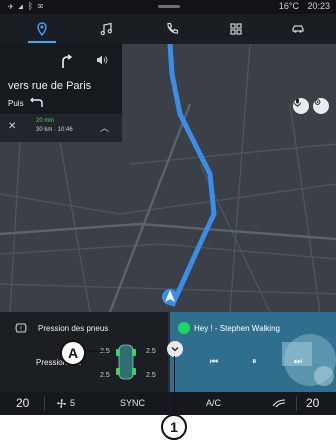  I want to click on tyre-pressure-icon: !, so click(21, 328).